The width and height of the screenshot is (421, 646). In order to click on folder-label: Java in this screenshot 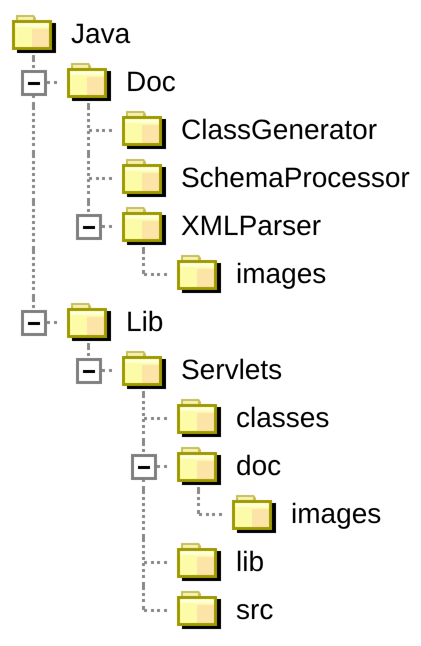, I will do `click(100, 34)`.